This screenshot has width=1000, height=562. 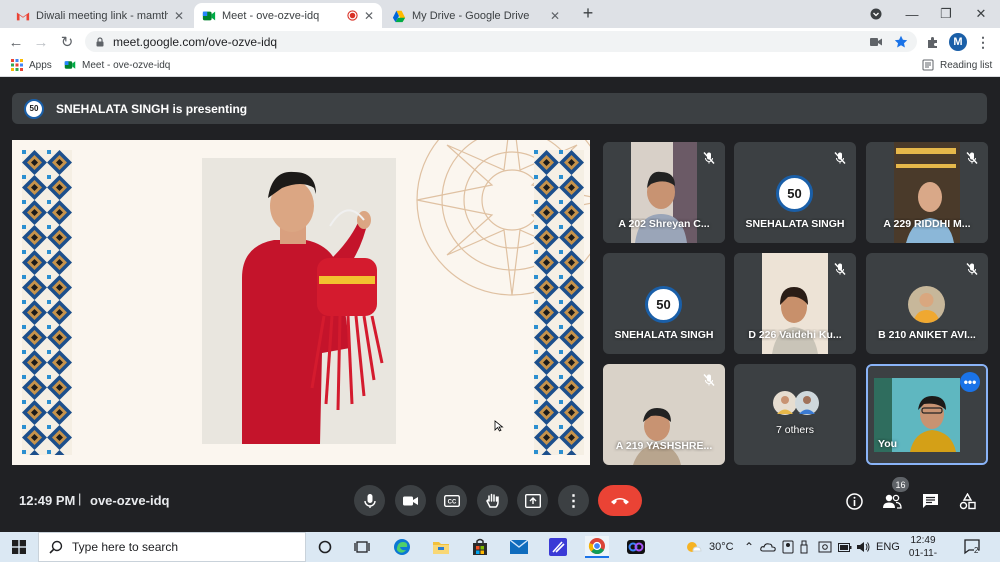 What do you see at coordinates (19, 547) in the screenshot?
I see `start-button` at bounding box center [19, 547].